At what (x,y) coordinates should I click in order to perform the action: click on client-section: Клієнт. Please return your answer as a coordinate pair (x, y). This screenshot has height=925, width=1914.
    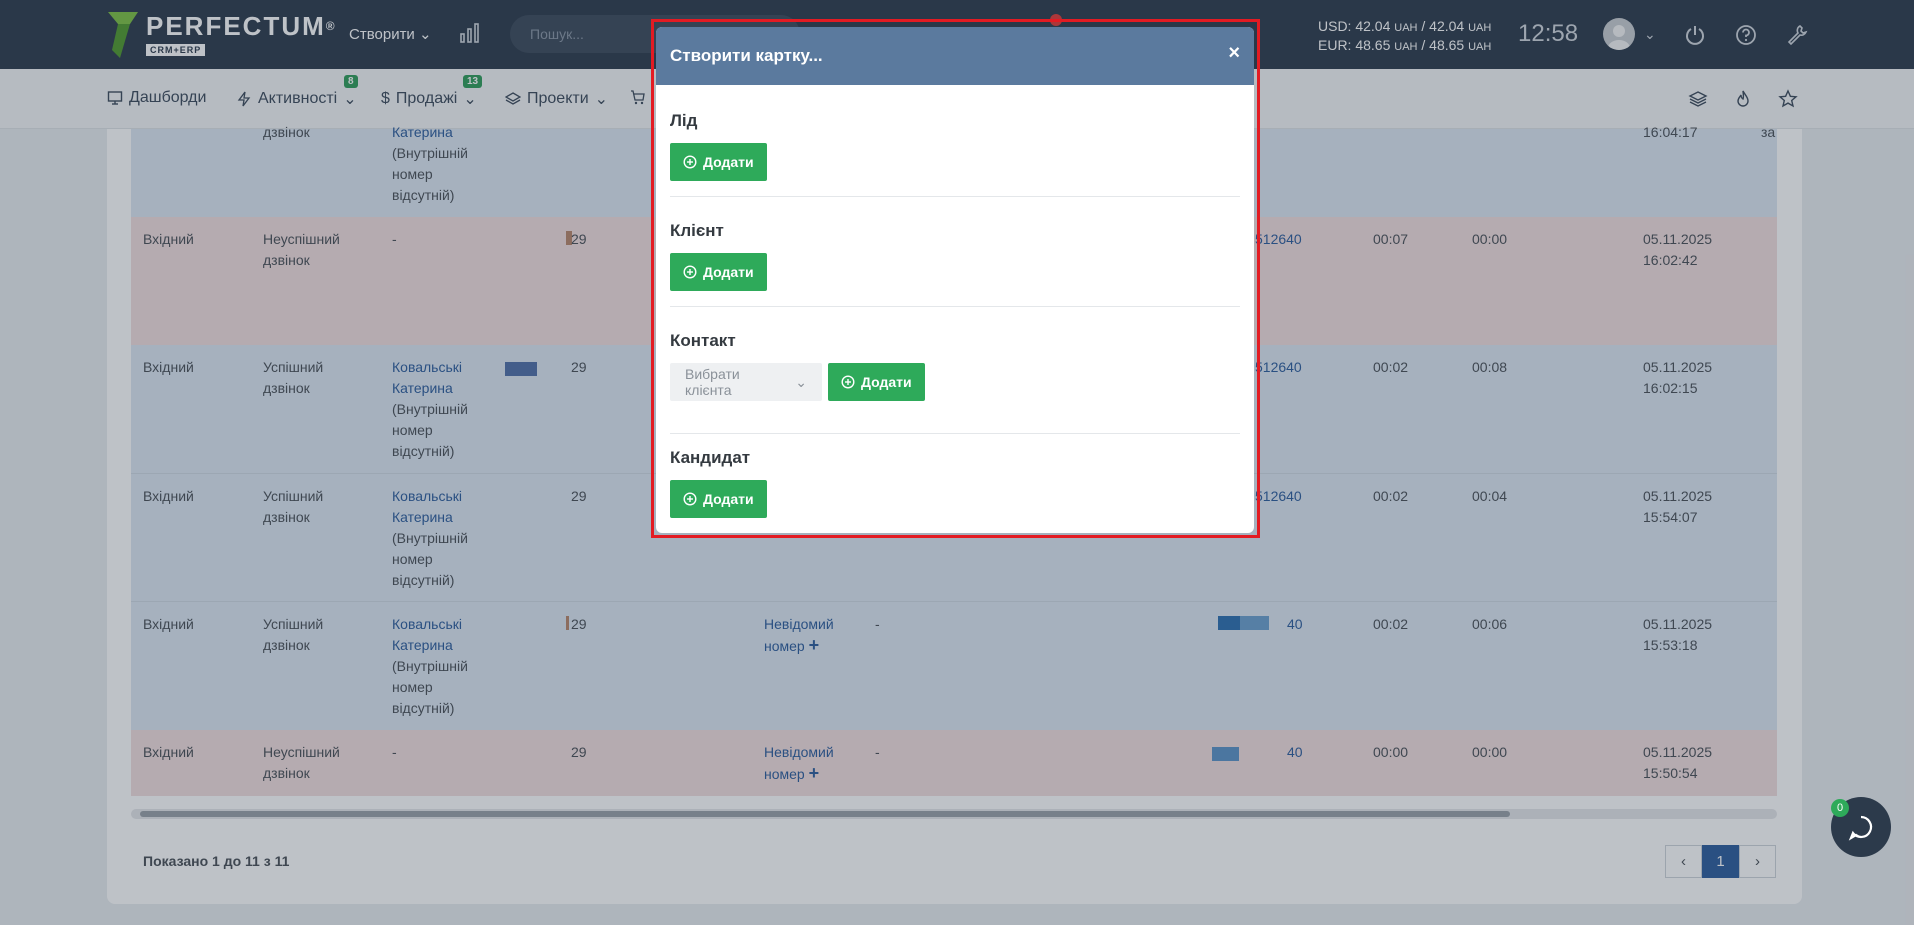
    Looking at the image, I should click on (955, 231).